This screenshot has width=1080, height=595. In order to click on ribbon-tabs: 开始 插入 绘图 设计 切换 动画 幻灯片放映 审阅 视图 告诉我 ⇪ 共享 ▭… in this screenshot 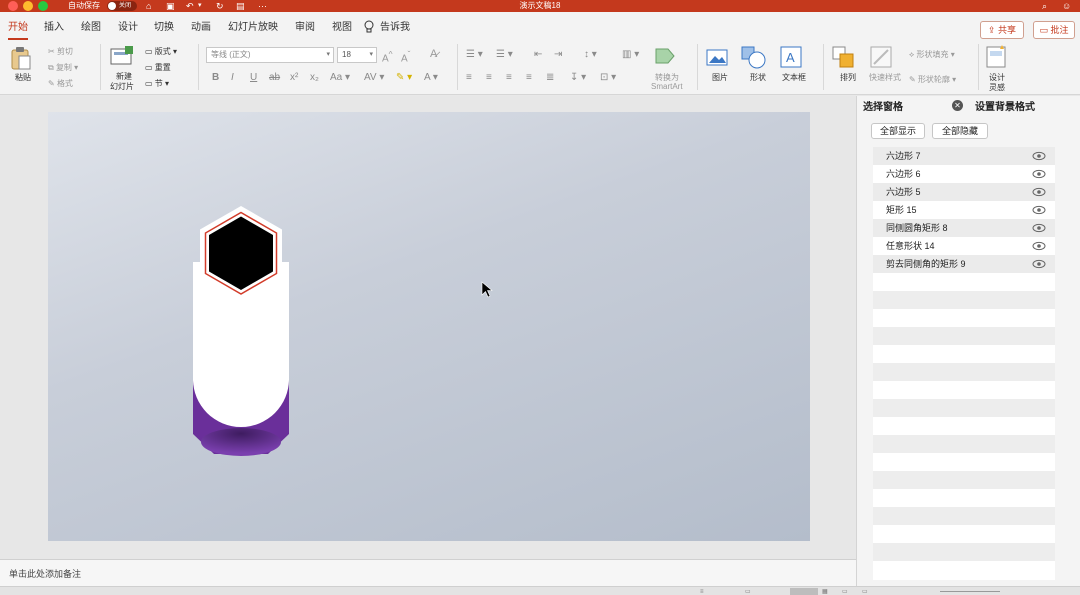, I will do `click(540, 26)`.